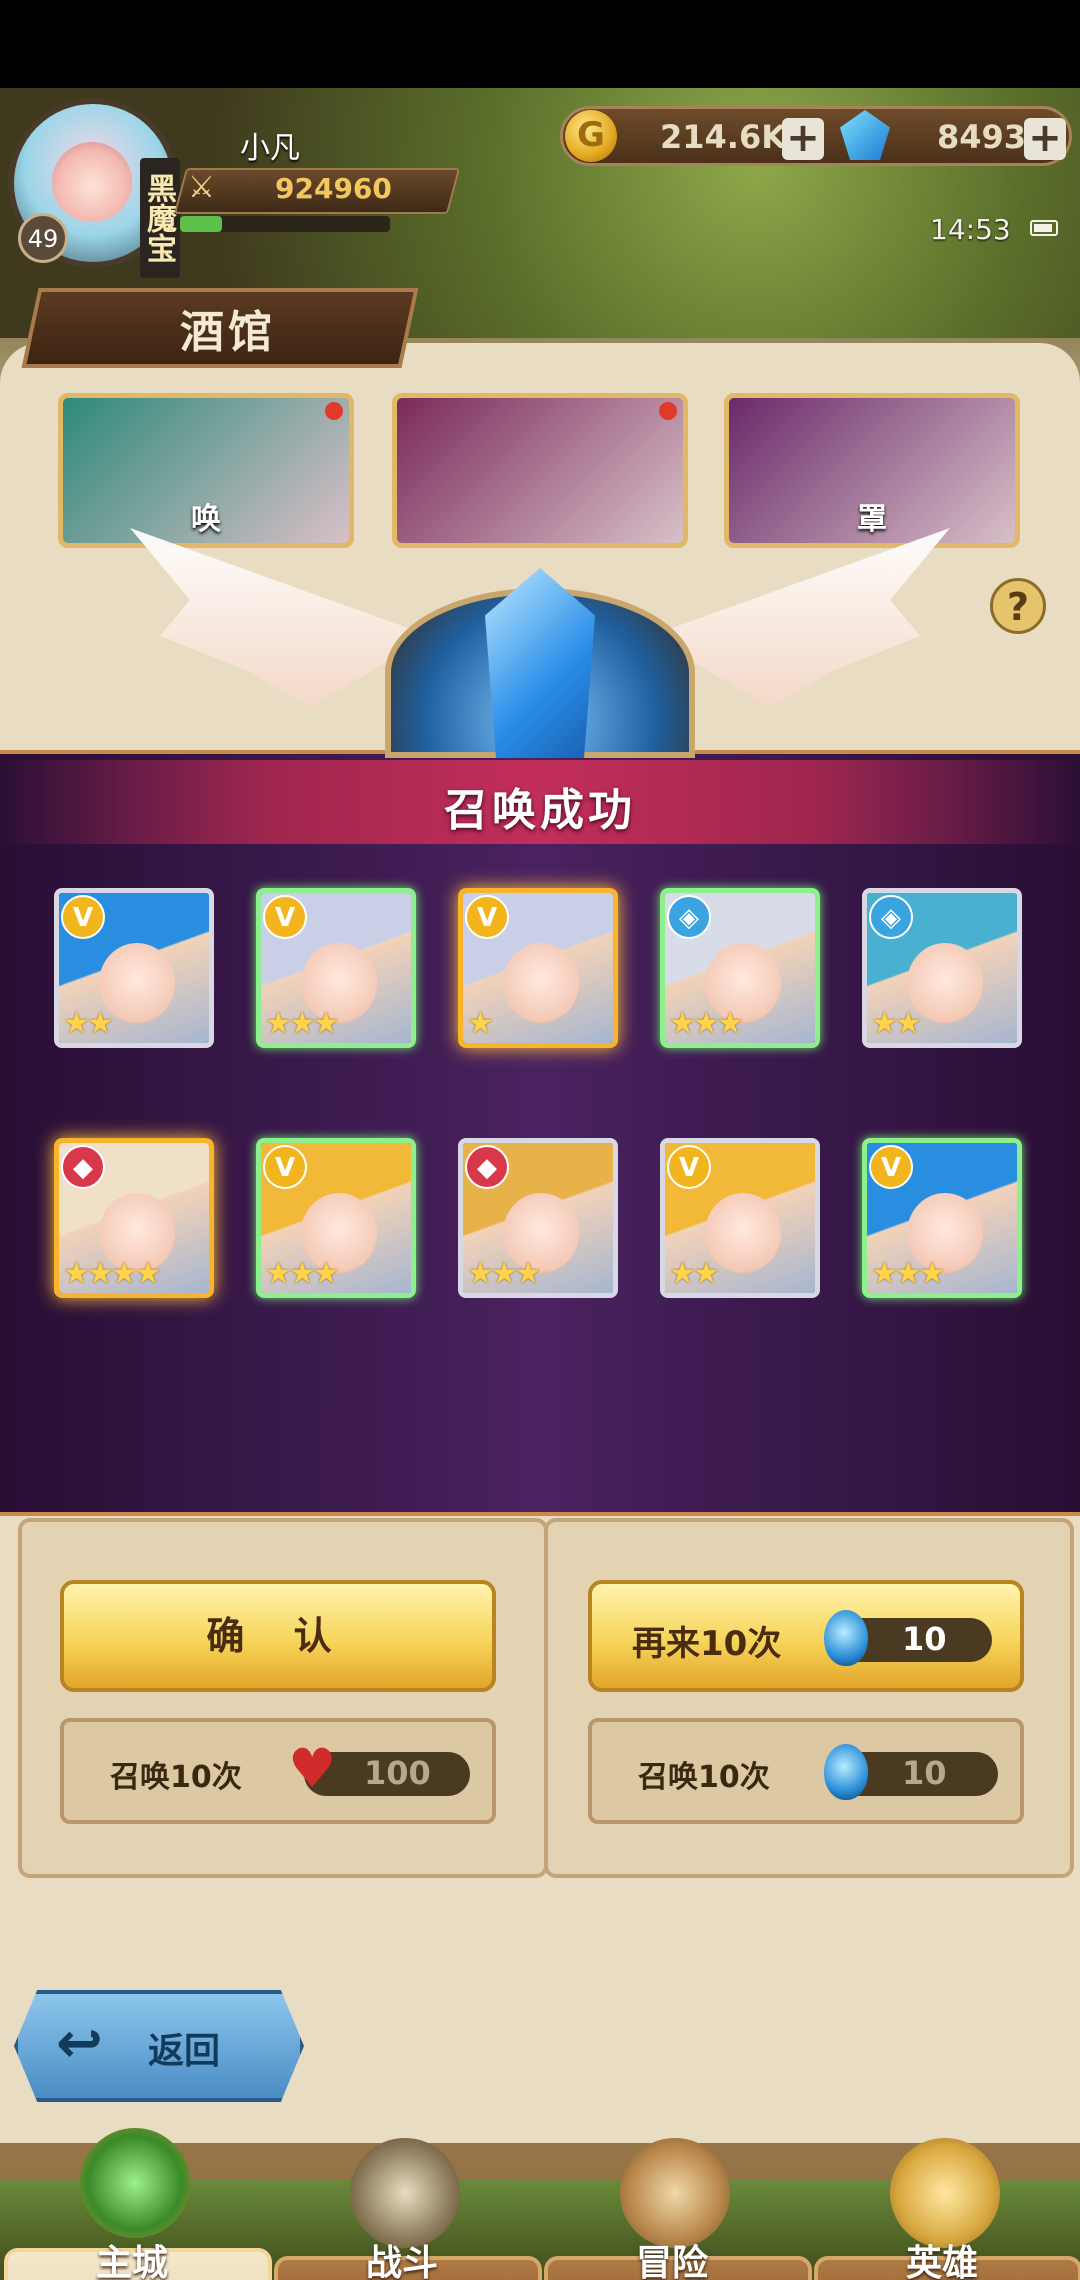 The height and width of the screenshot is (2280, 1080). What do you see at coordinates (160, 218) in the screenshot?
I see `vip-tag: 黑魔宝` at bounding box center [160, 218].